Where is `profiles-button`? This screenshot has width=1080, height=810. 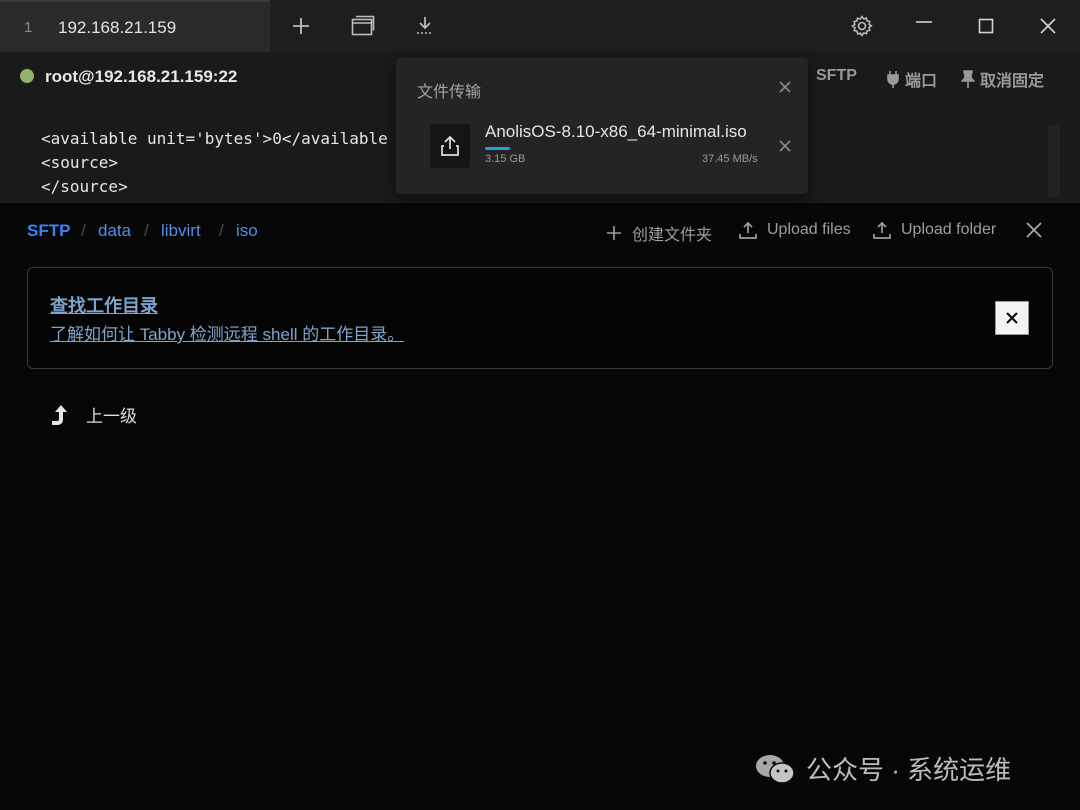 profiles-button is located at coordinates (363, 26).